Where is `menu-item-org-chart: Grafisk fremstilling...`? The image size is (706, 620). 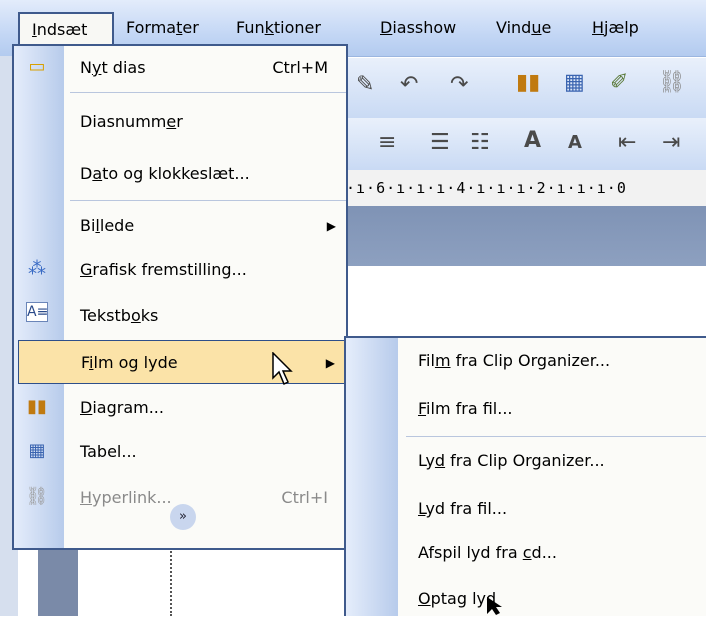 menu-item-org-chart: Grafisk fremstilling... is located at coordinates (205, 270).